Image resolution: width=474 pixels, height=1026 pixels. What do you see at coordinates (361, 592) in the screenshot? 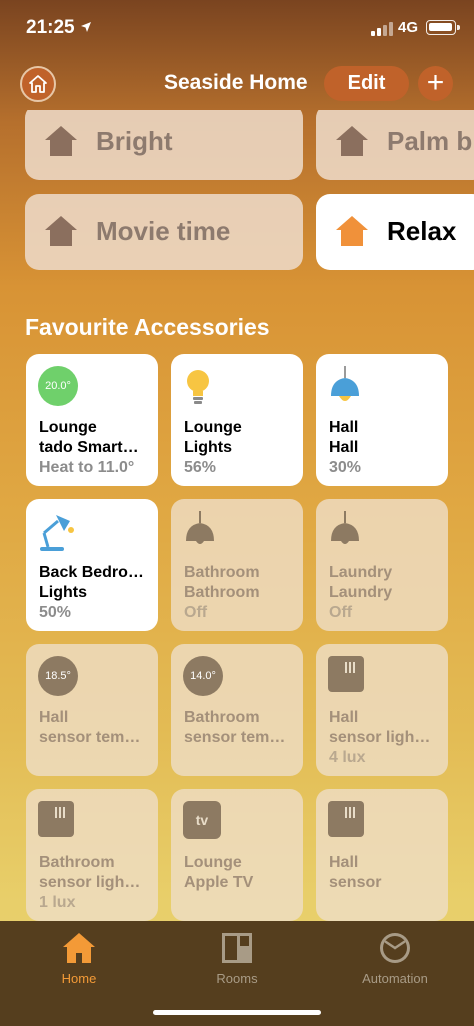
I see `tile-name: Laundry` at bounding box center [361, 592].